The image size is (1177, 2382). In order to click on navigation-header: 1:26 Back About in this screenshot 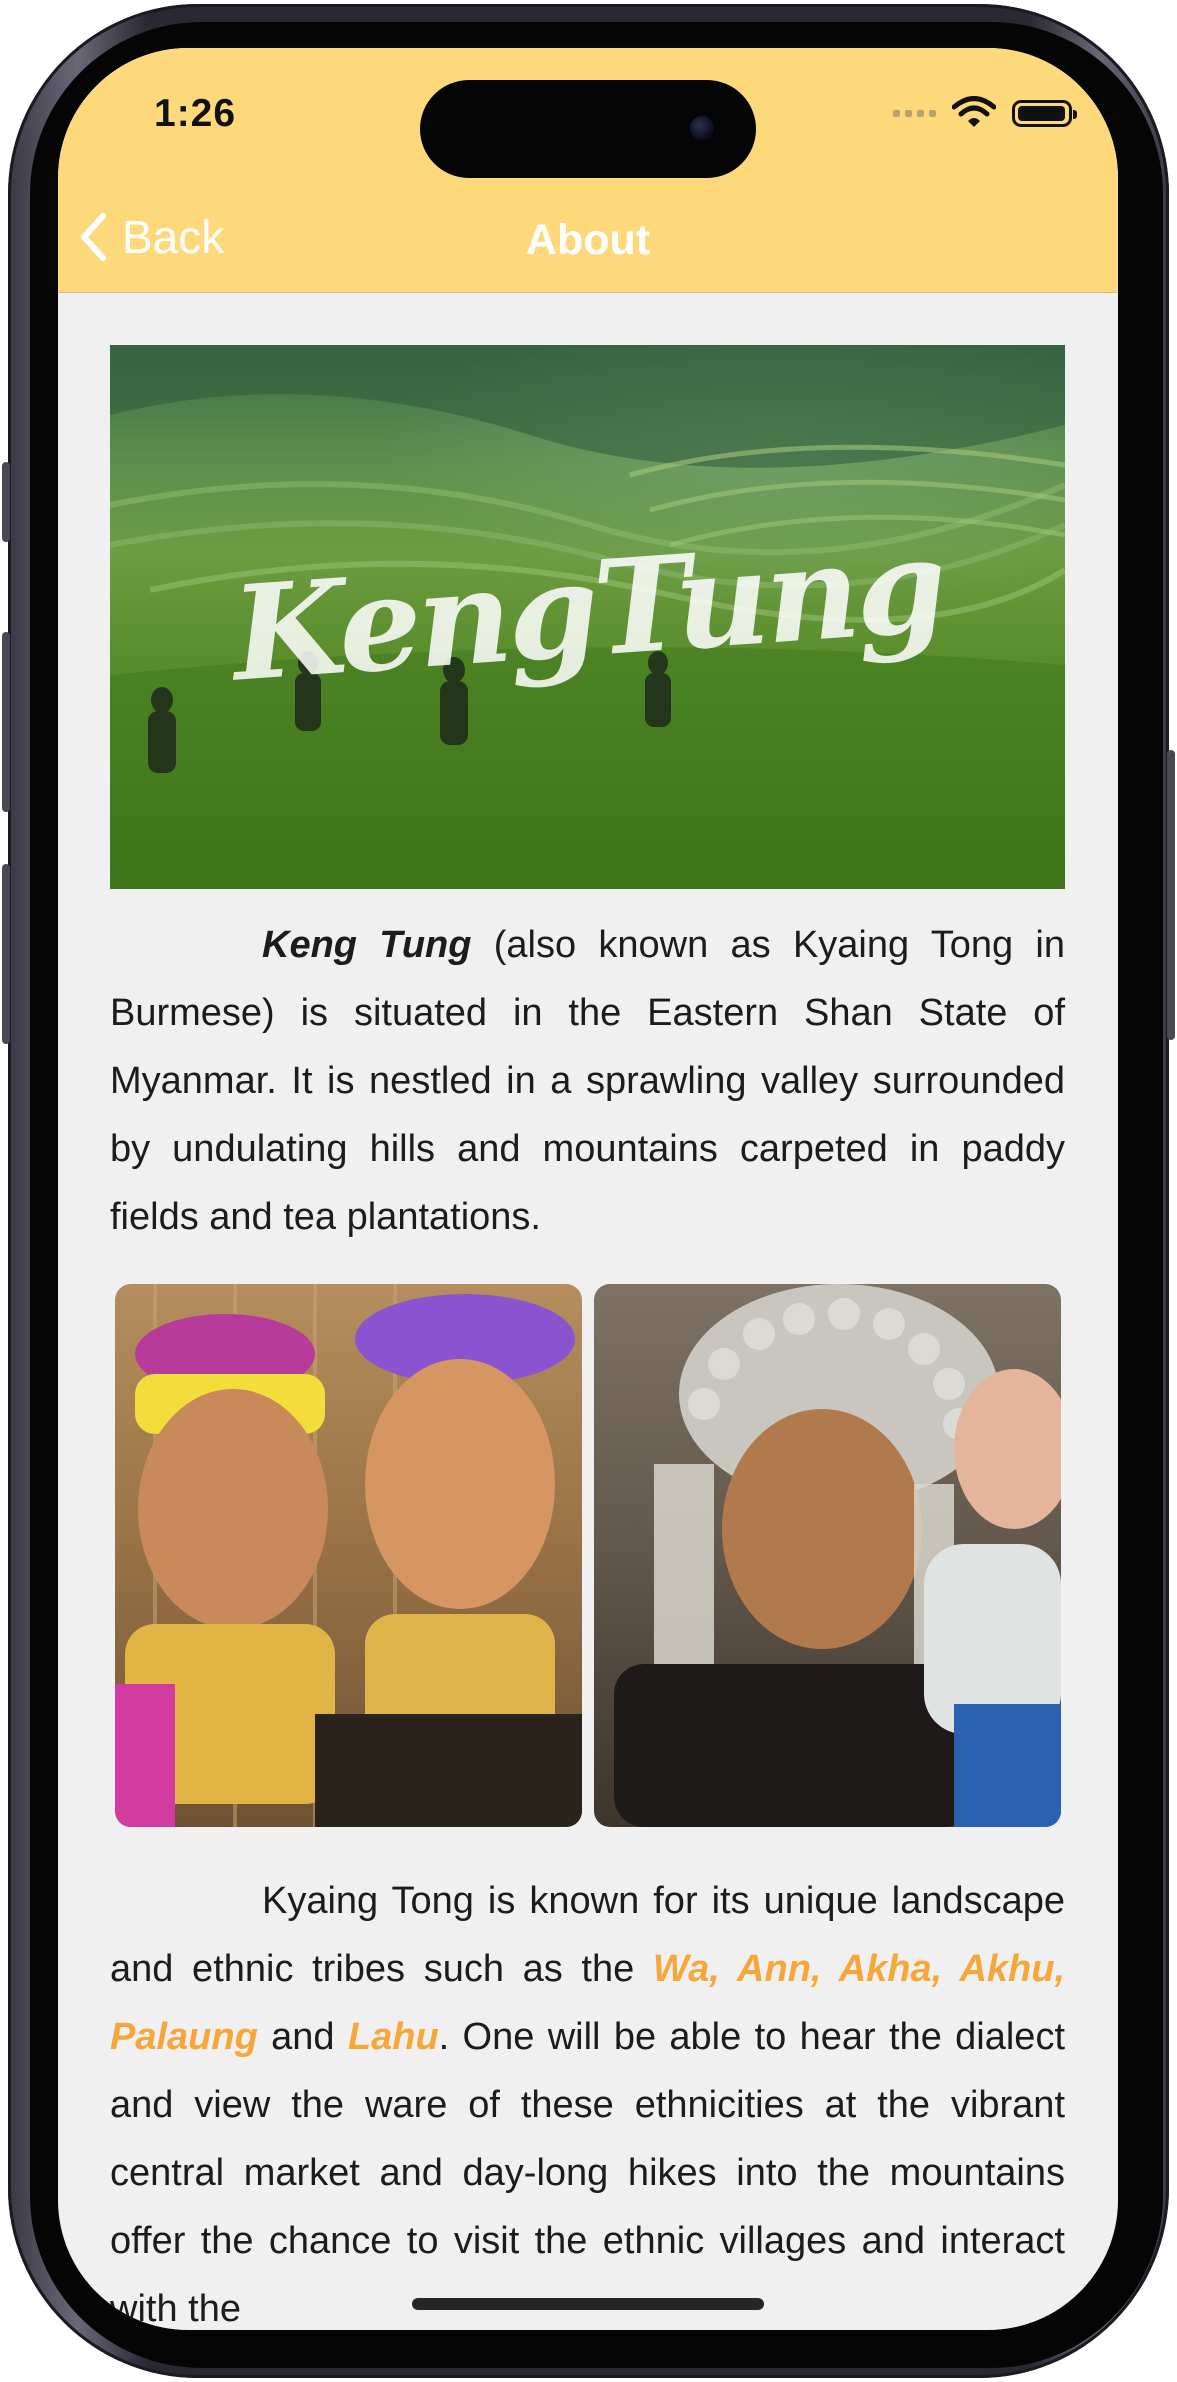, I will do `click(588, 170)`.